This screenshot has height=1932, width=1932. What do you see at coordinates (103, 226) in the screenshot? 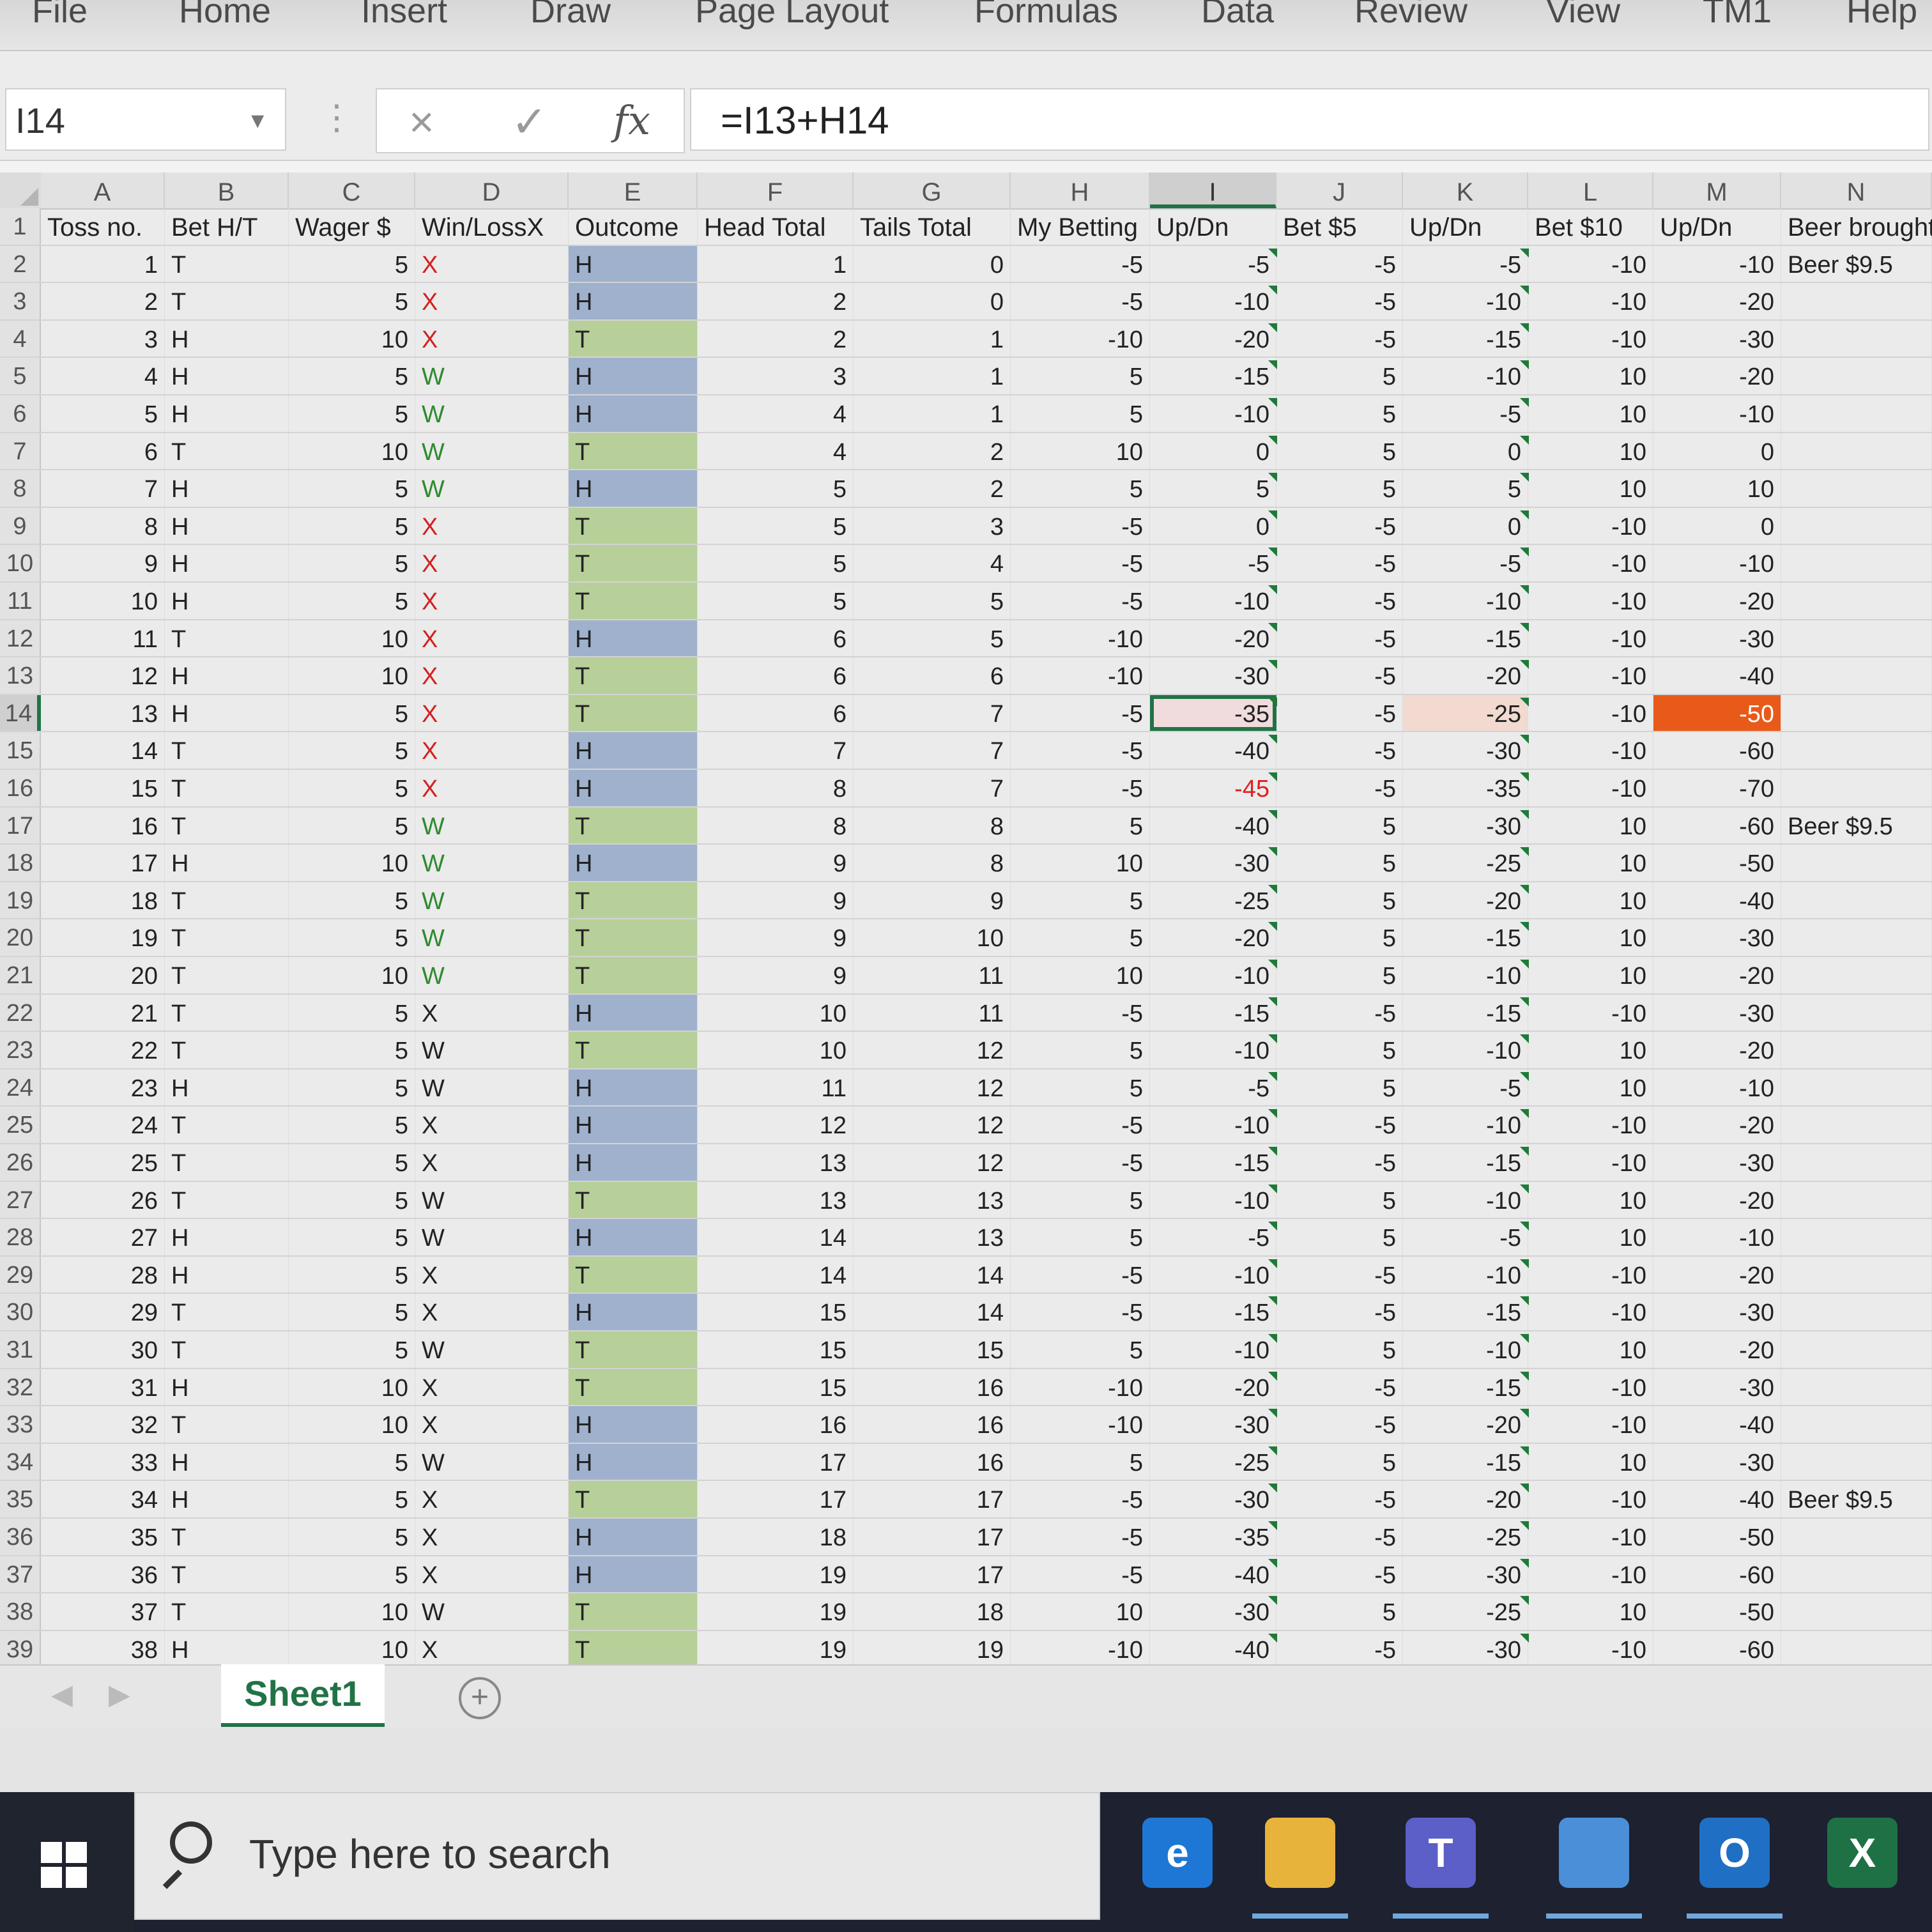
I see `header-cell-a: Toss no.` at bounding box center [103, 226].